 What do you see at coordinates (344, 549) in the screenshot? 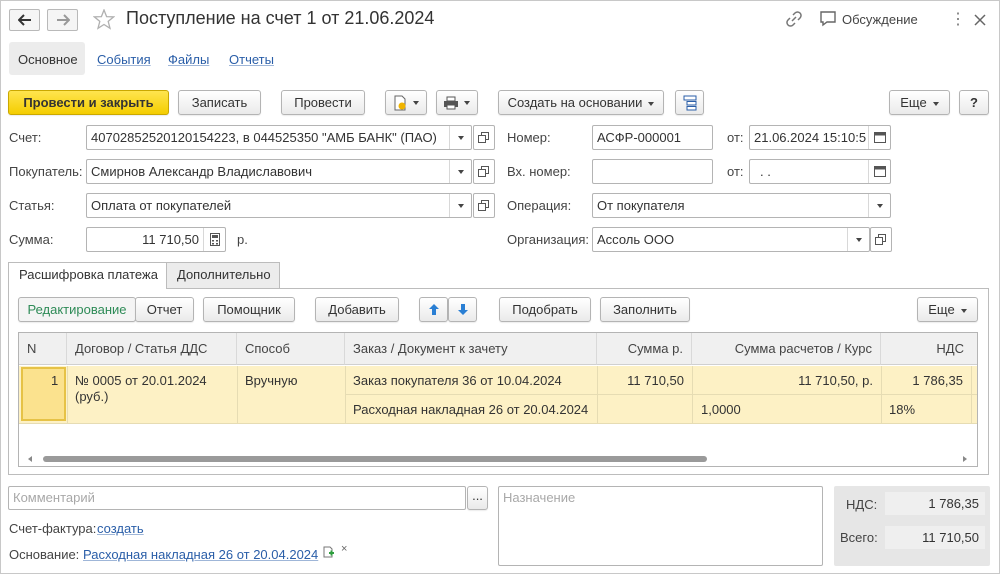
I see `clear-basis-icon: ×` at bounding box center [344, 549].